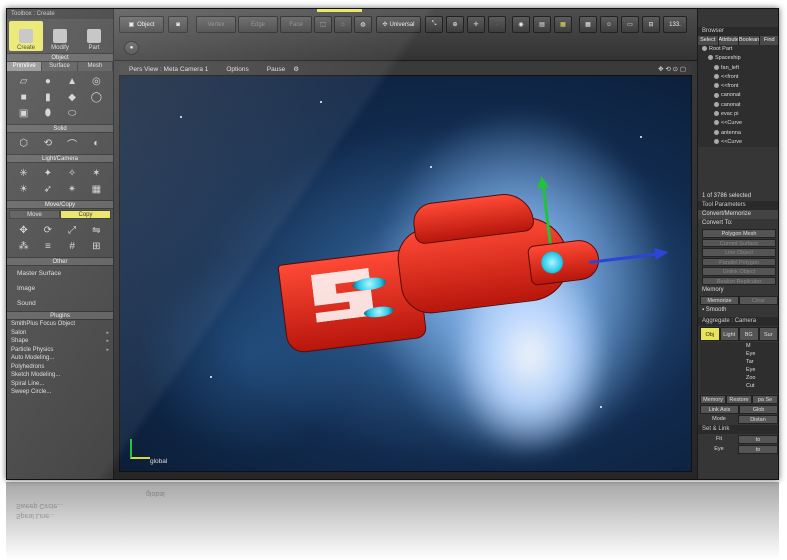 This screenshot has height=560, width=787. Describe the element at coordinates (739, 261) in the screenshot. I see `parallel-polygon-button: Parallel Polygon` at that location.